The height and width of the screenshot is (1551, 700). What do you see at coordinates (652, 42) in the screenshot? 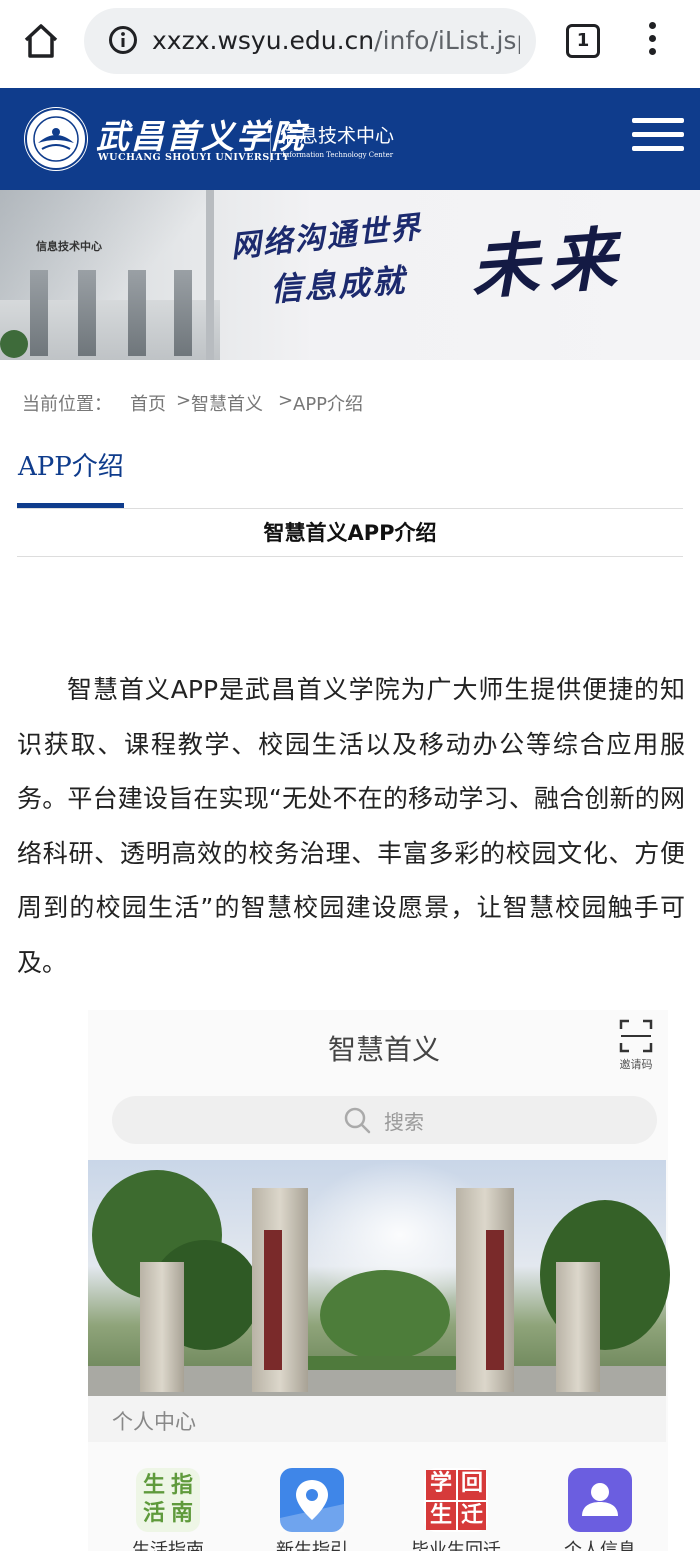
I see `more-vert-icon` at bounding box center [652, 42].